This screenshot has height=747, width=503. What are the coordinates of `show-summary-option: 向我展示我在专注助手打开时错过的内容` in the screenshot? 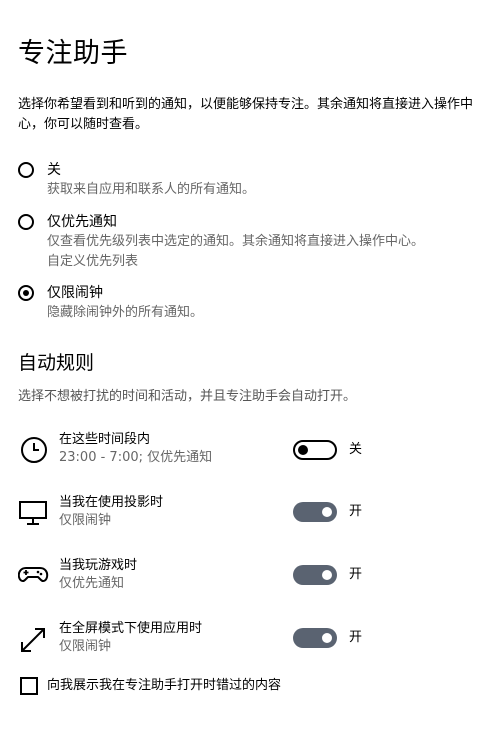 It's located at (250, 686).